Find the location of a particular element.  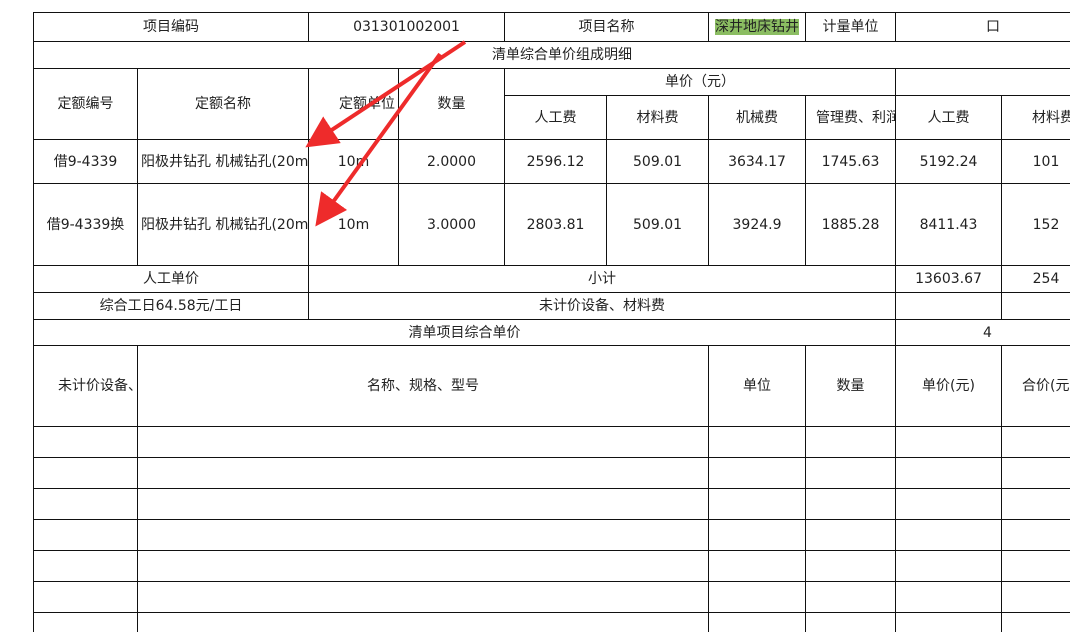

composite-row: 清单项目综合单价 4 is located at coordinates (551, 332).